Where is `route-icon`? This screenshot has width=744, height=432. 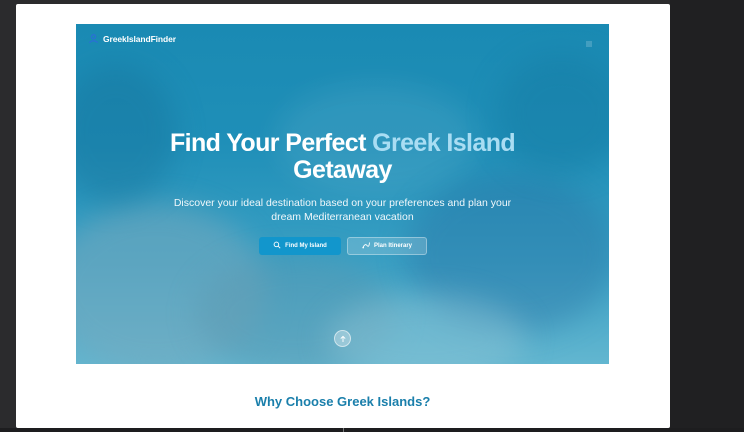
route-icon is located at coordinates (366, 246).